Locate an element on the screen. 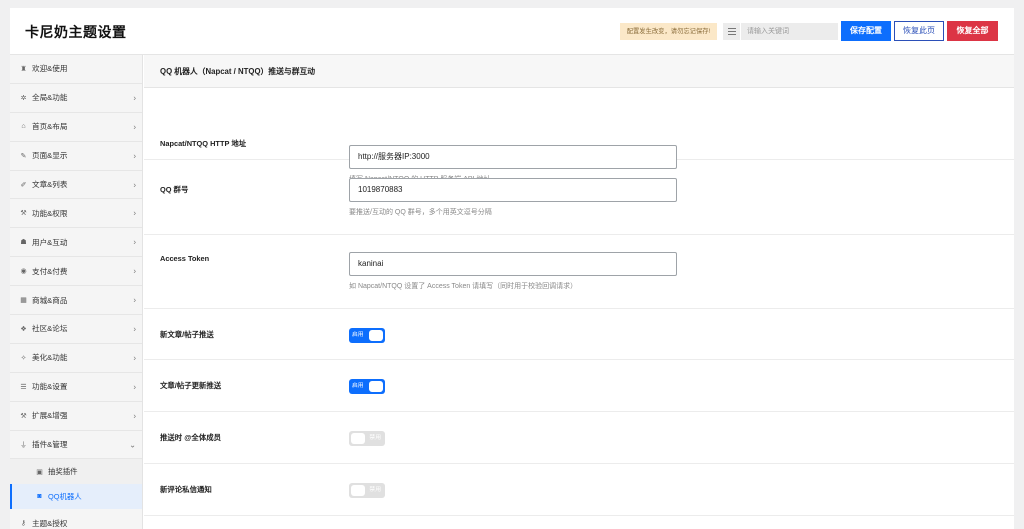 This screenshot has width=1024, height=529. sidebar-subitem: ▣ 抽奖插件 is located at coordinates (76, 472).